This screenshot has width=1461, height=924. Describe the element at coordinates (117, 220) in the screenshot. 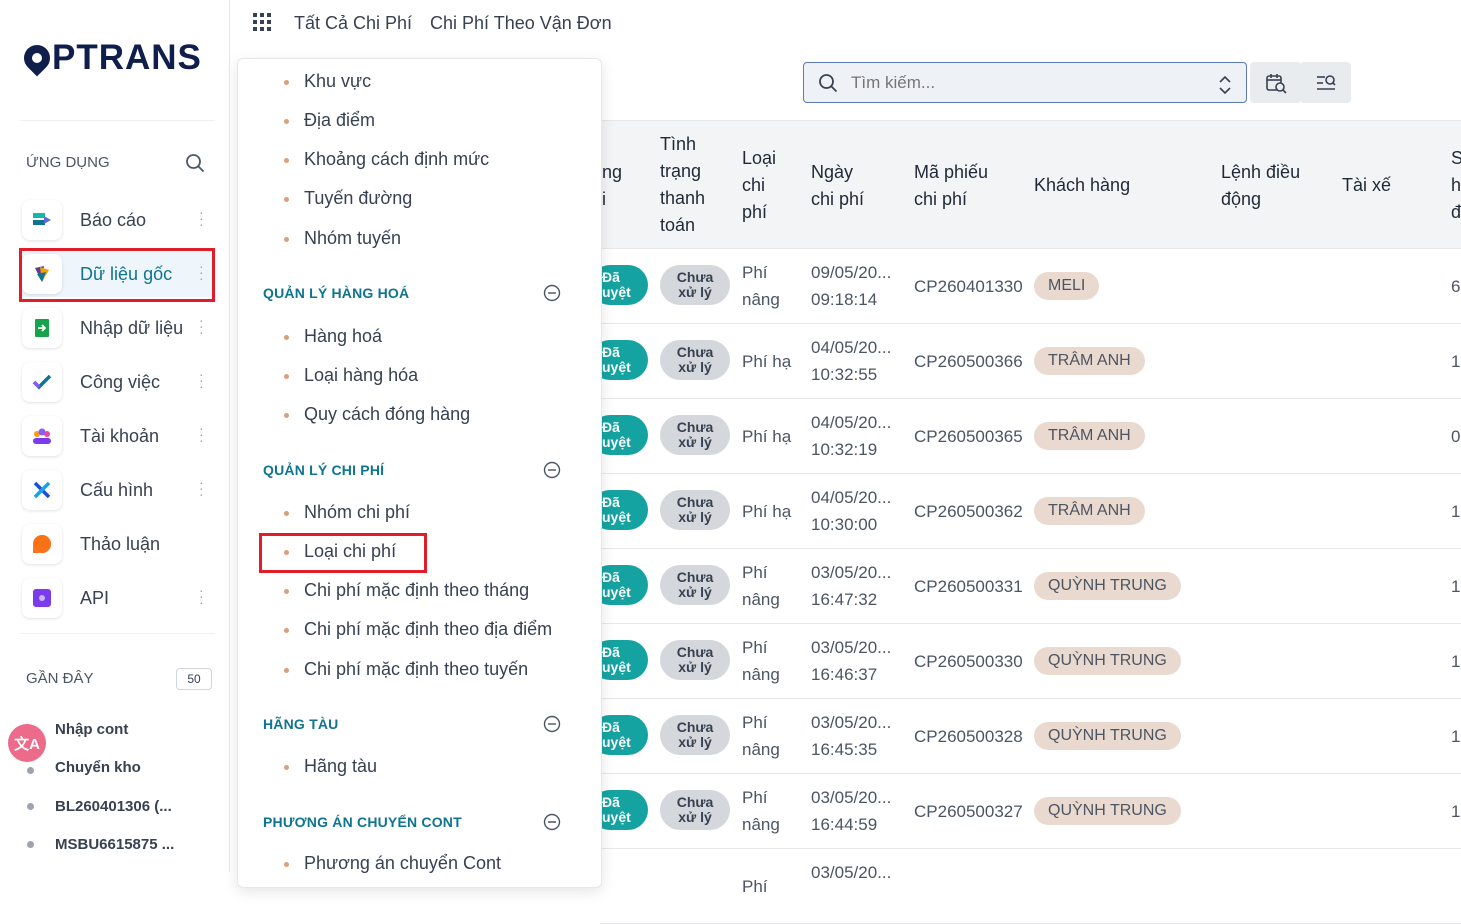

I see `sidebar-item-reports: Báo cáo · · ·` at that location.